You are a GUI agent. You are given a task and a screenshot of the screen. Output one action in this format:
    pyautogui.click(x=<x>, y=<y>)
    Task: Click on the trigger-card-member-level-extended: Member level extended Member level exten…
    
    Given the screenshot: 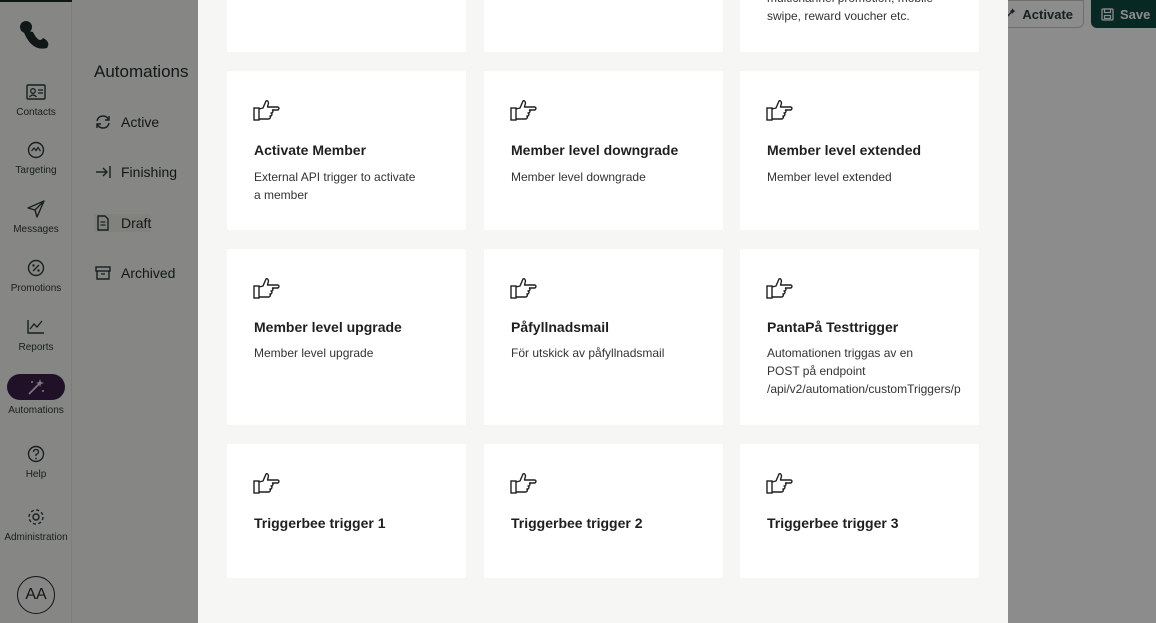 What is the action you would take?
    pyautogui.click(x=859, y=150)
    